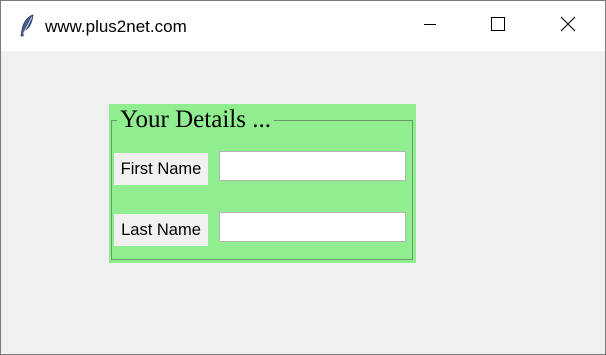 Image resolution: width=606 pixels, height=355 pixels. Describe the element at coordinates (312, 227) in the screenshot. I see `last-name-input` at that location.